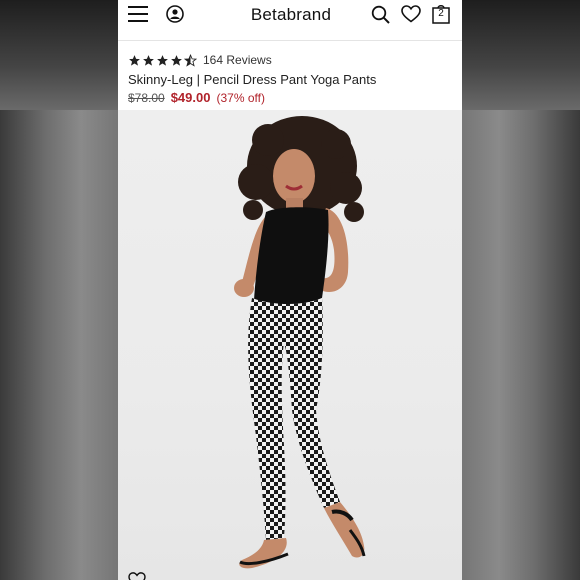 The image size is (580, 580). I want to click on cart-button: 2, so click(441, 14).